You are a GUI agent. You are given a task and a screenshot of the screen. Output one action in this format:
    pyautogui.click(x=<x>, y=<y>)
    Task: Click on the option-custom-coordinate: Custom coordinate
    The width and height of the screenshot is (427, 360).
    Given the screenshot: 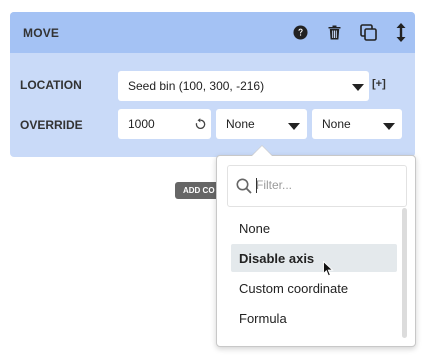 What is the action you would take?
    pyautogui.click(x=314, y=288)
    